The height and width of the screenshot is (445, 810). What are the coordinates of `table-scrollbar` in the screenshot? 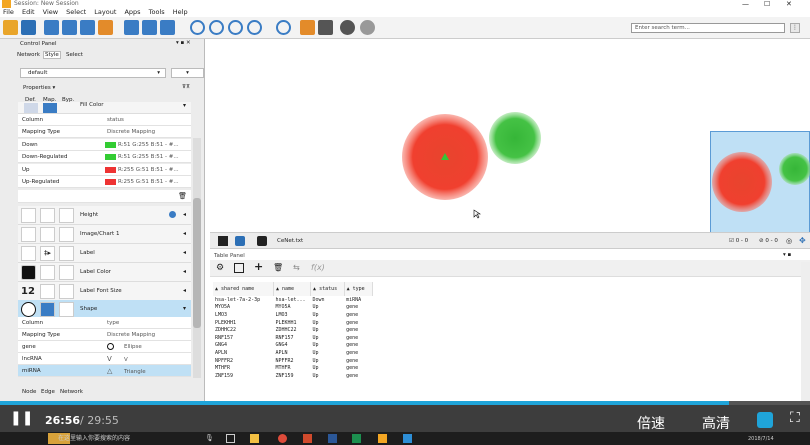 It's located at (805, 331).